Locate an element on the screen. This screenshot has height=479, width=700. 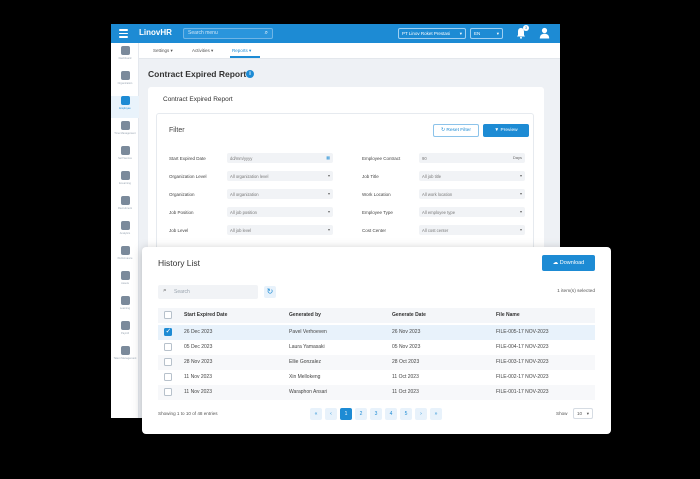
sidebar-item-performance: Performance is located at coordinates (125, 257).